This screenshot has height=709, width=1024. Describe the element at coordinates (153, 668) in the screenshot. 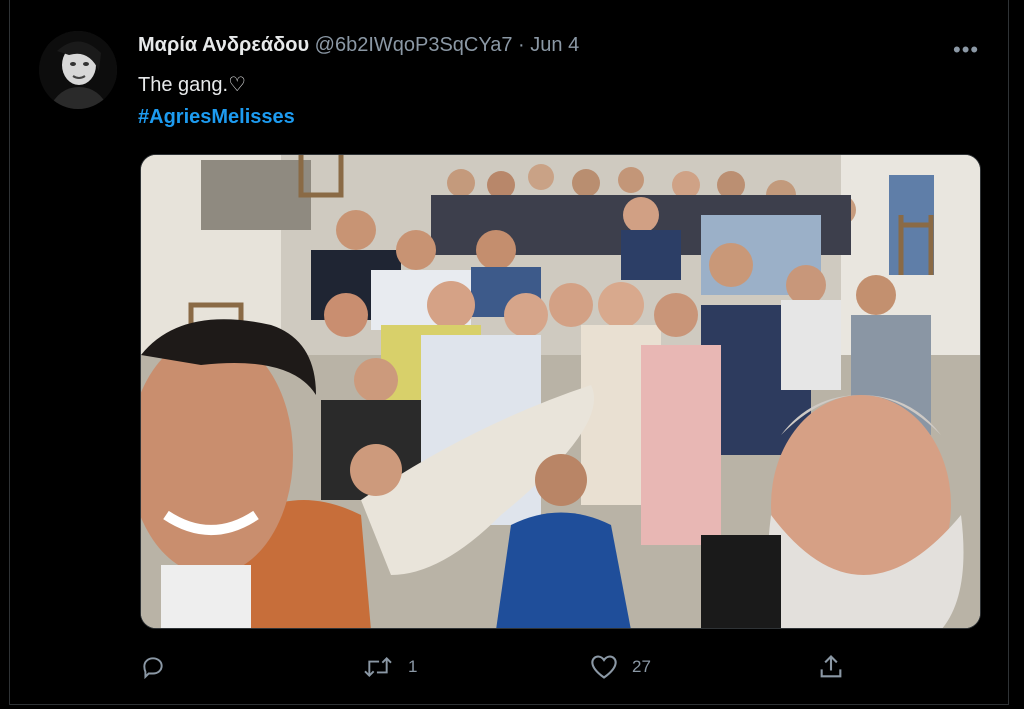

I see `reply-icon` at that location.